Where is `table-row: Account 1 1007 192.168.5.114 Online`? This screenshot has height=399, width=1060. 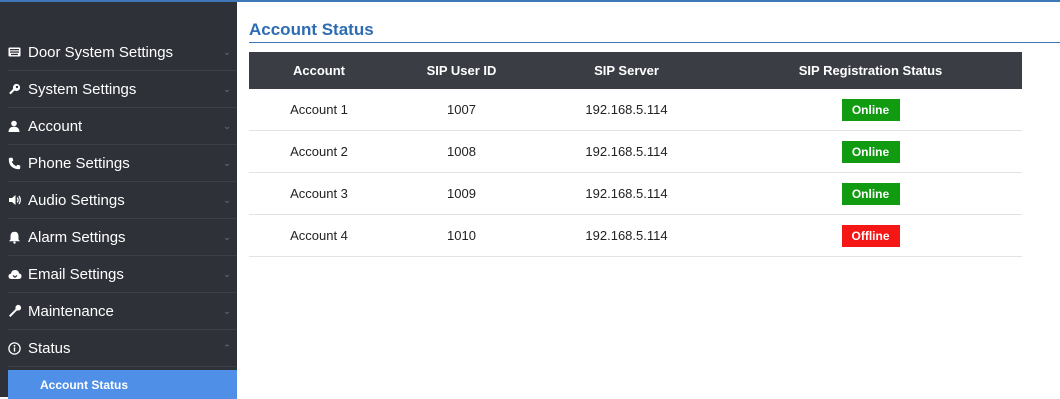 table-row: Account 1 1007 192.168.5.114 Online is located at coordinates (635, 110).